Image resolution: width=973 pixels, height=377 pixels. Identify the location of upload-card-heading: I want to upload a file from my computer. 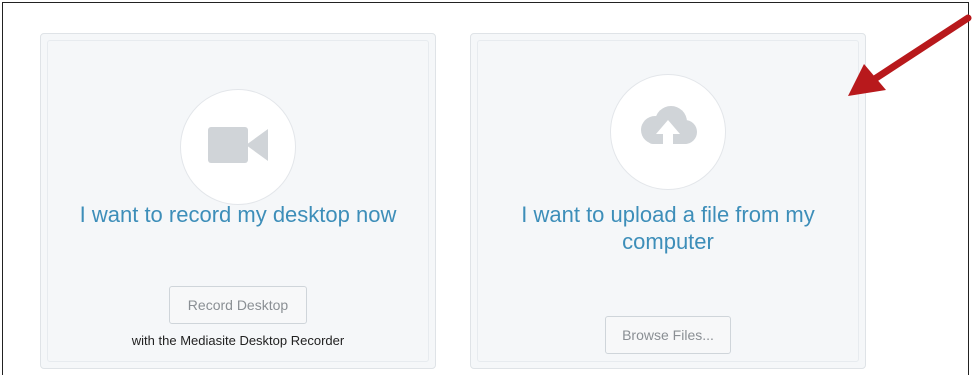
(668, 228).